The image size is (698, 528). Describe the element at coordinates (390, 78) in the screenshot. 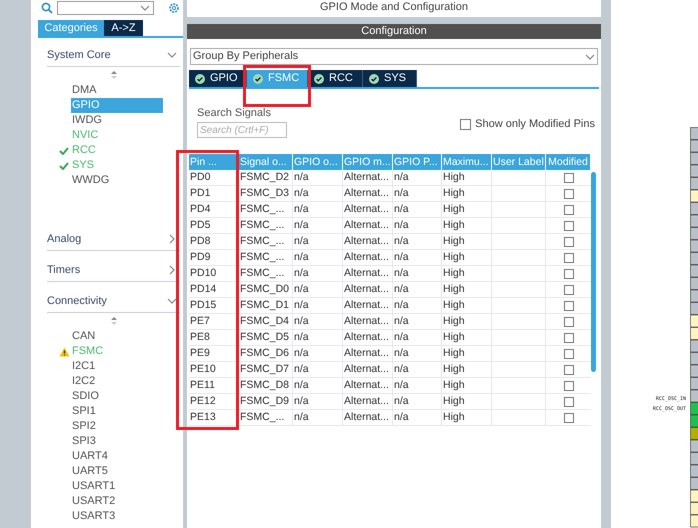

I see `peripheral-tab: SYS` at that location.